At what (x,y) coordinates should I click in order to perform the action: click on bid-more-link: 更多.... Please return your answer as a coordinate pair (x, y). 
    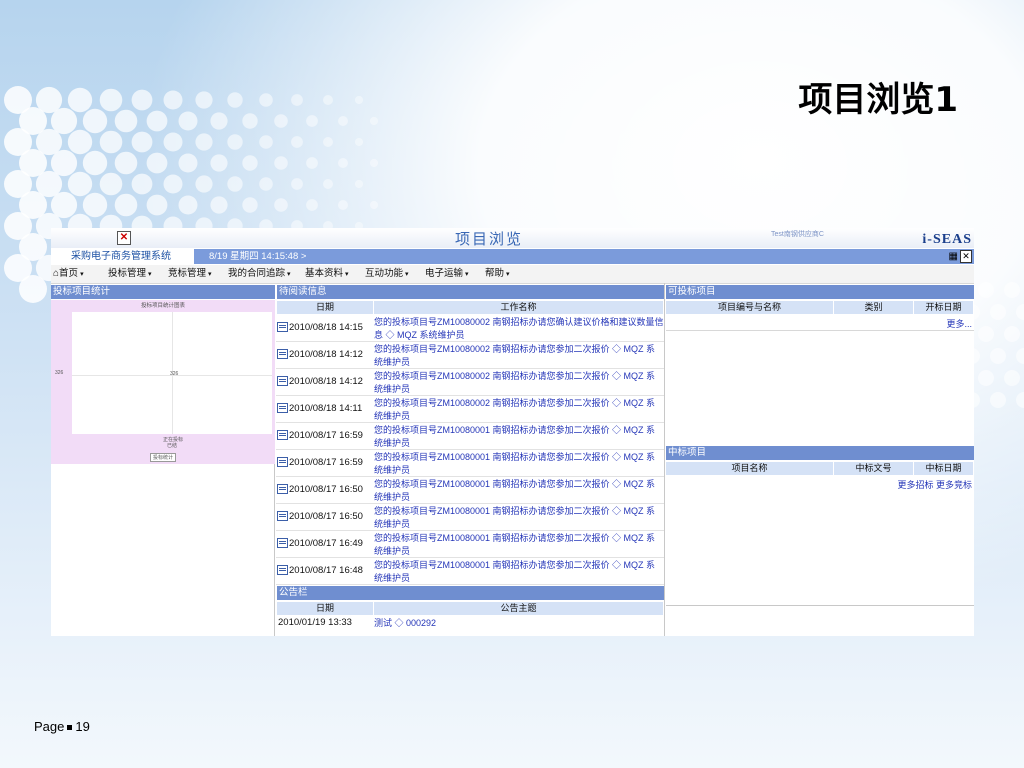
    Looking at the image, I should click on (959, 323).